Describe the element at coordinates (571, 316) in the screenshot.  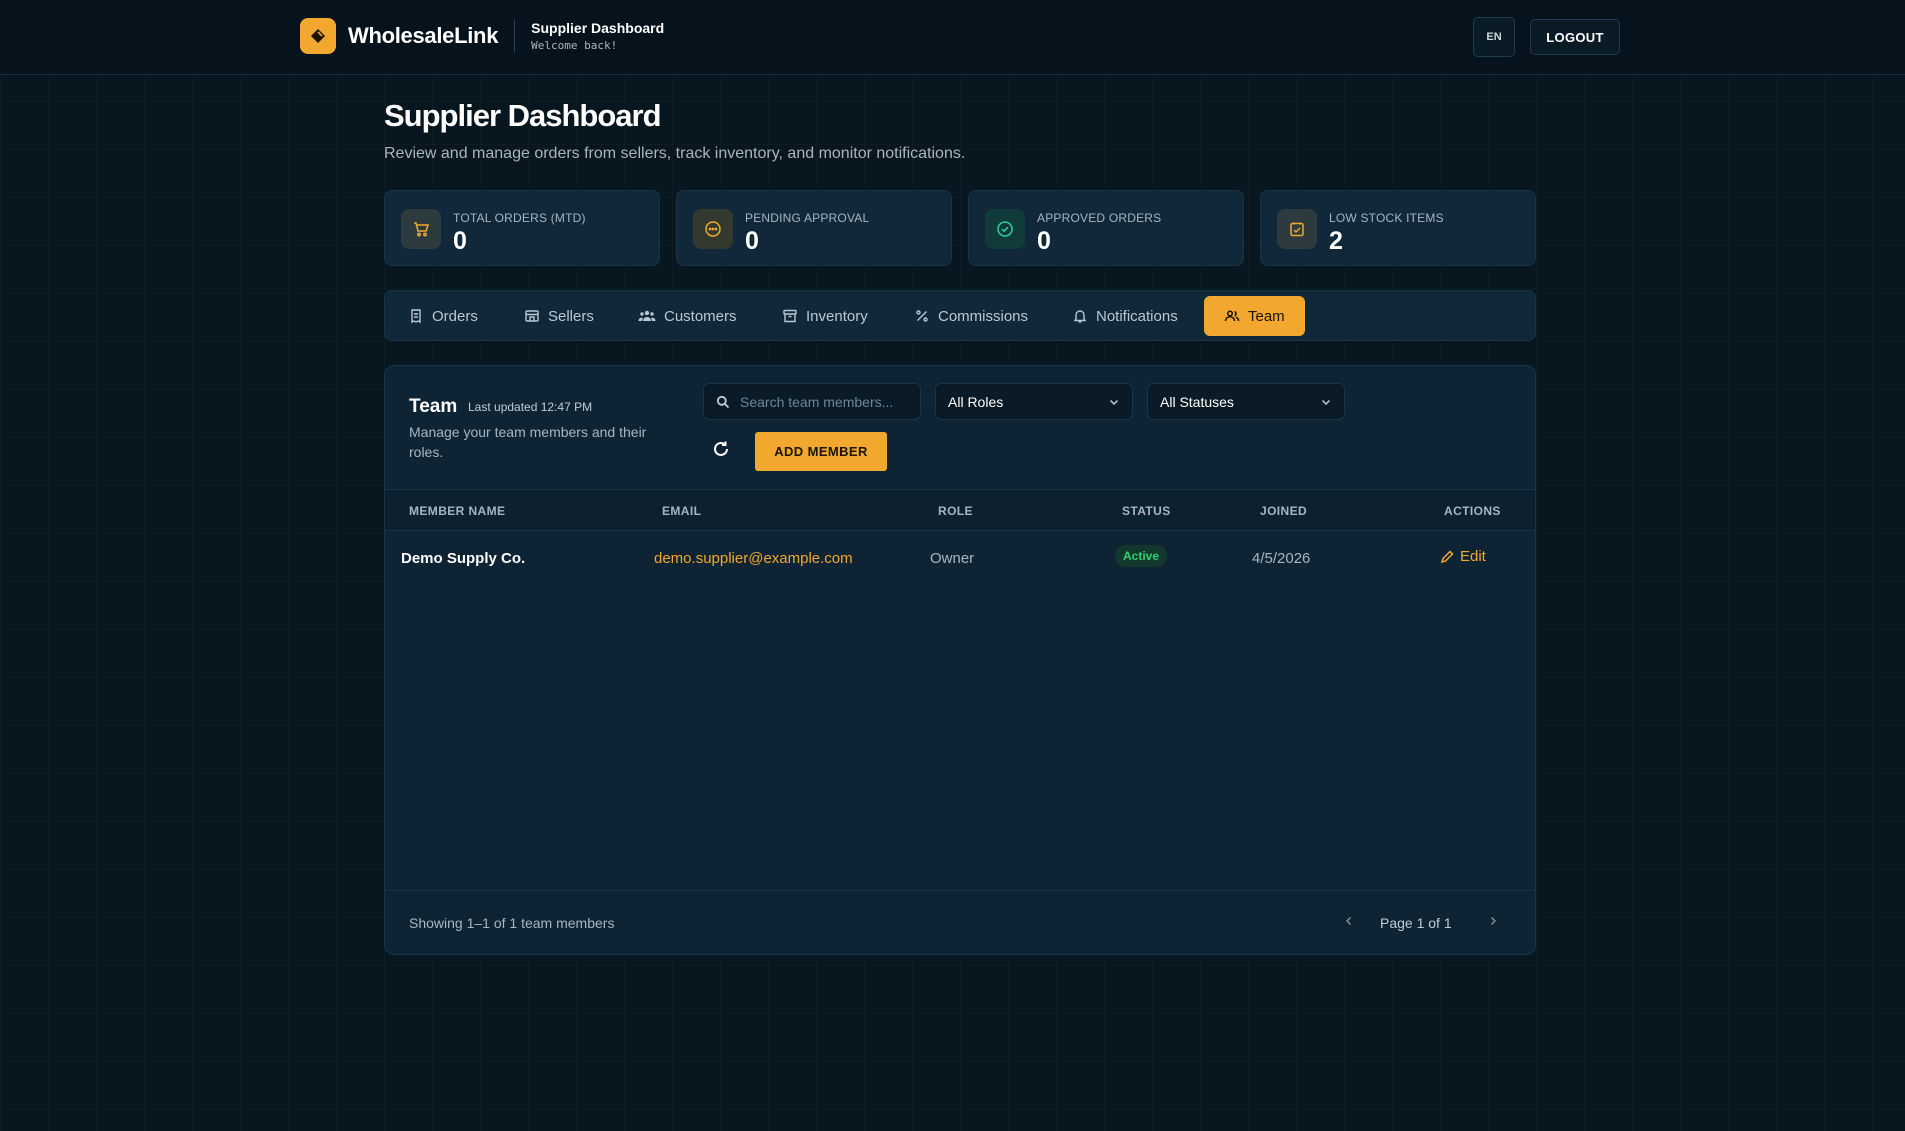
I see `tab-label: Sellers` at that location.